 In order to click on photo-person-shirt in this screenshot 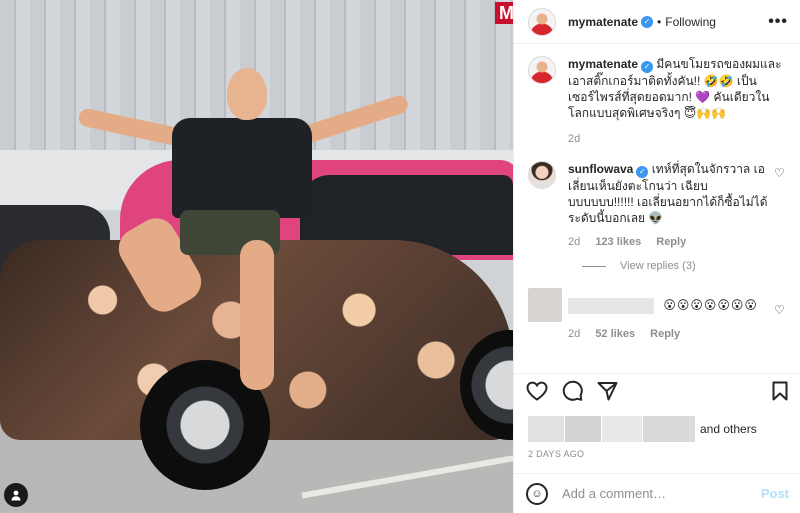, I will do `click(242, 168)`.